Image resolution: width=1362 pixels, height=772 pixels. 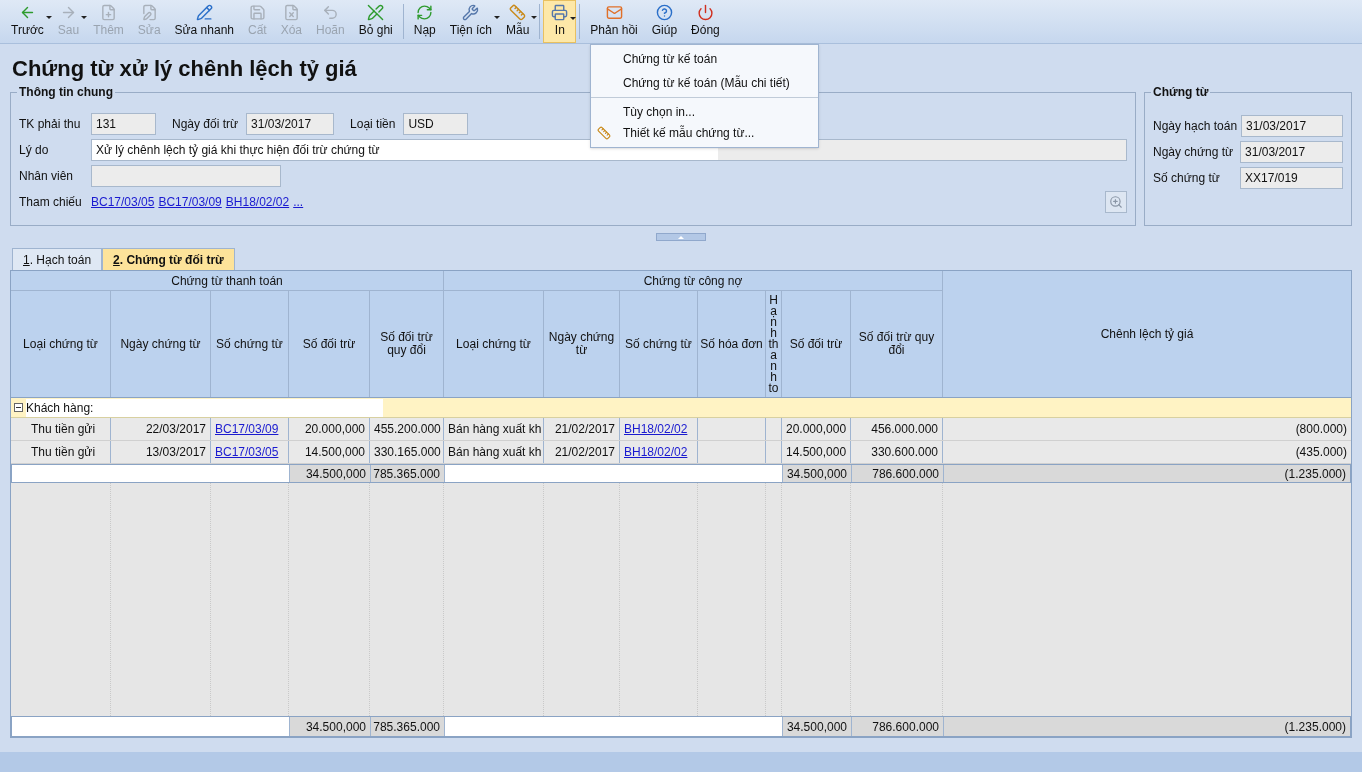 I want to click on pencil-icon, so click(x=204, y=12).